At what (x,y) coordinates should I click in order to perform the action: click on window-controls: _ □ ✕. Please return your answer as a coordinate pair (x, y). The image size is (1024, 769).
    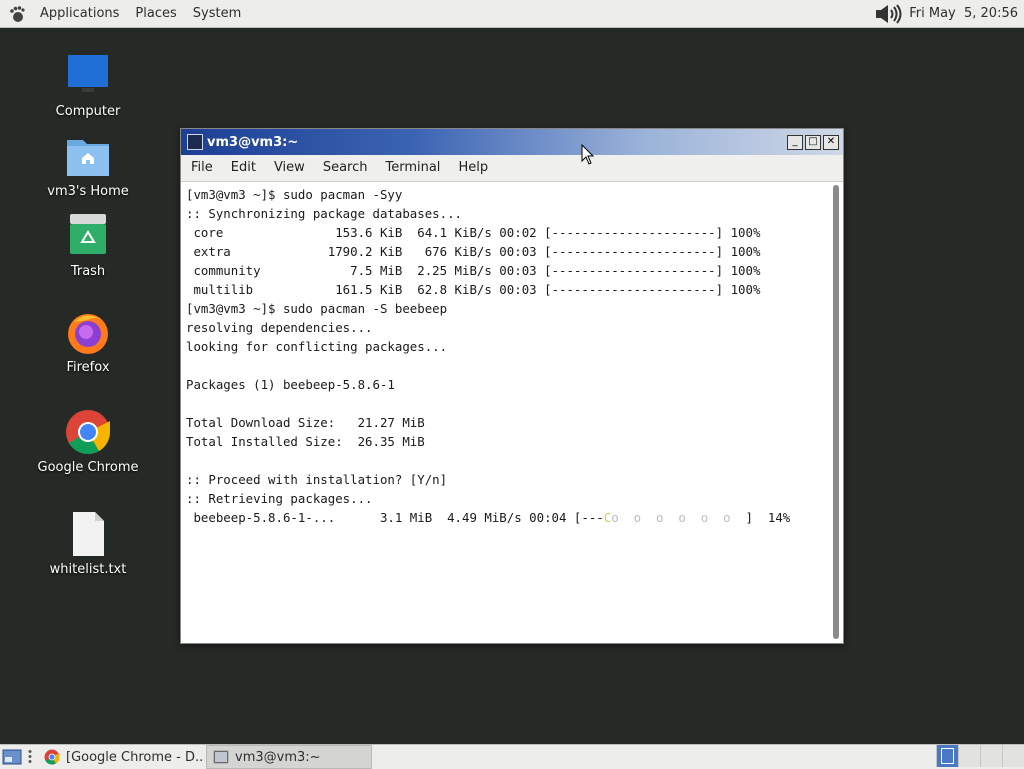
    Looking at the image, I should click on (812, 142).